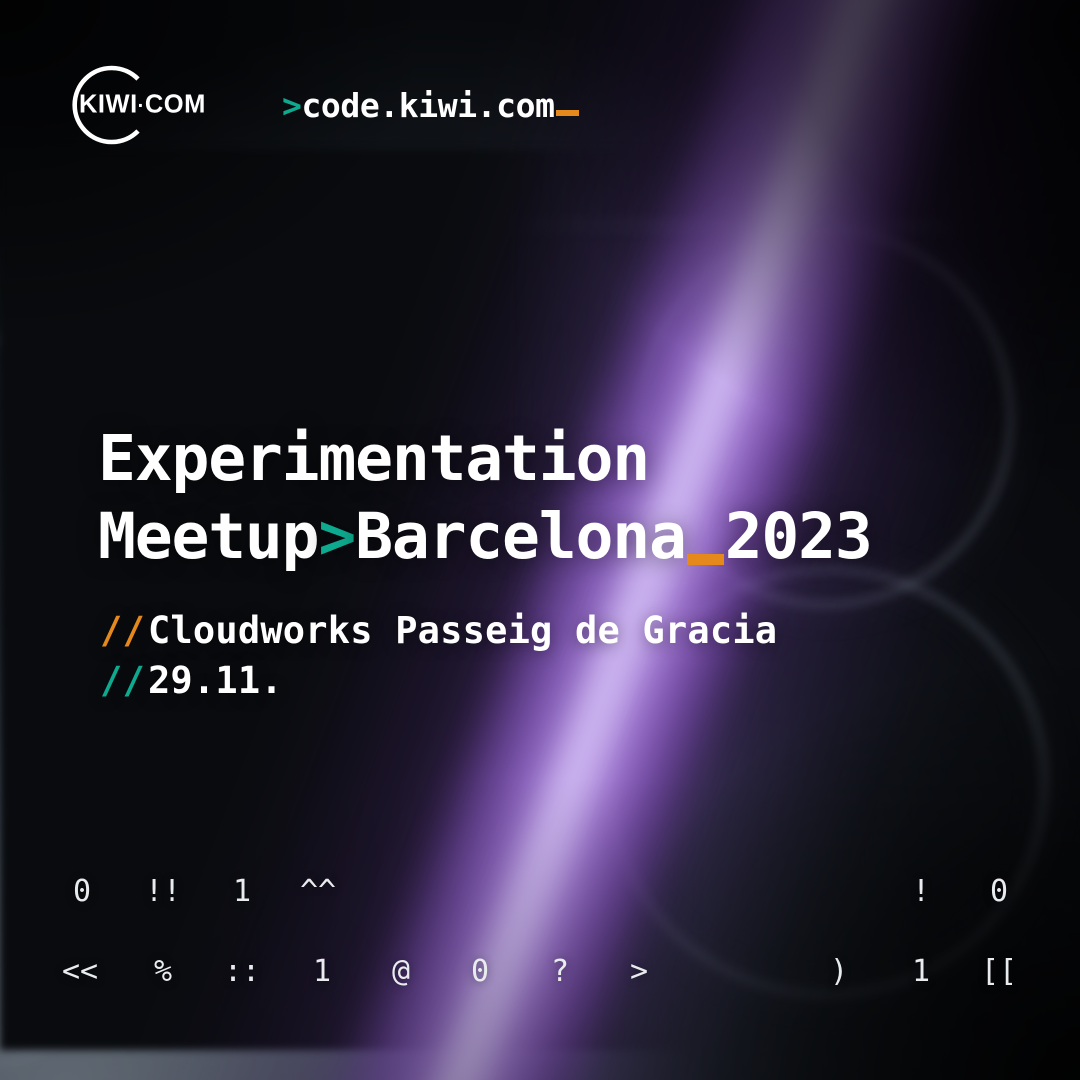 The height and width of the screenshot is (1080, 1080). I want to click on glyph-row2-3: 1, so click(322, 971).